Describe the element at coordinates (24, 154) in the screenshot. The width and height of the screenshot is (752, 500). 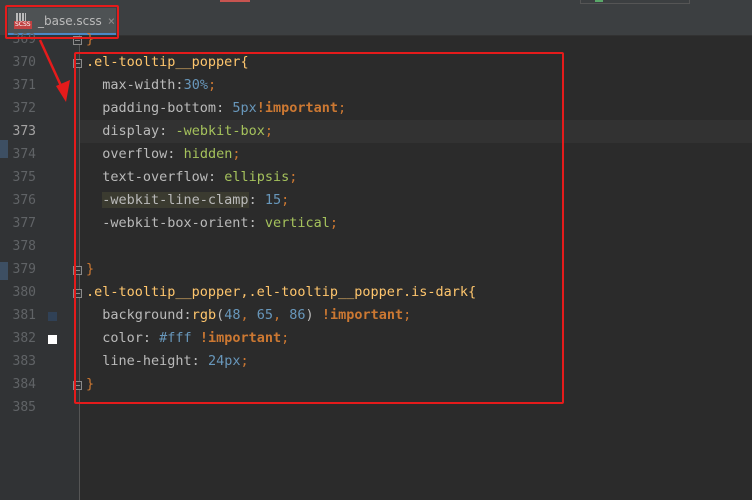
I see `line-number: 374` at that location.